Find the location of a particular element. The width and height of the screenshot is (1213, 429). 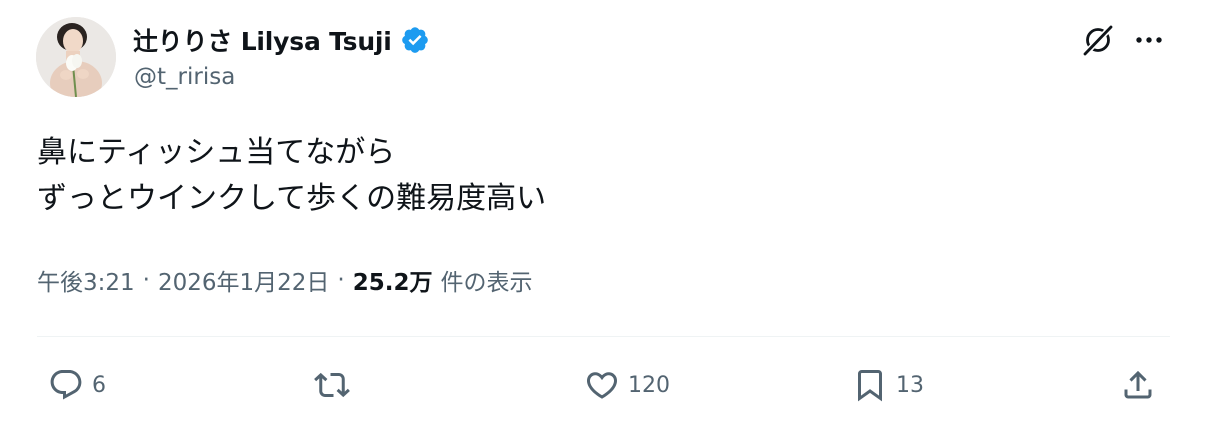

retweet-icon is located at coordinates (332, 385).